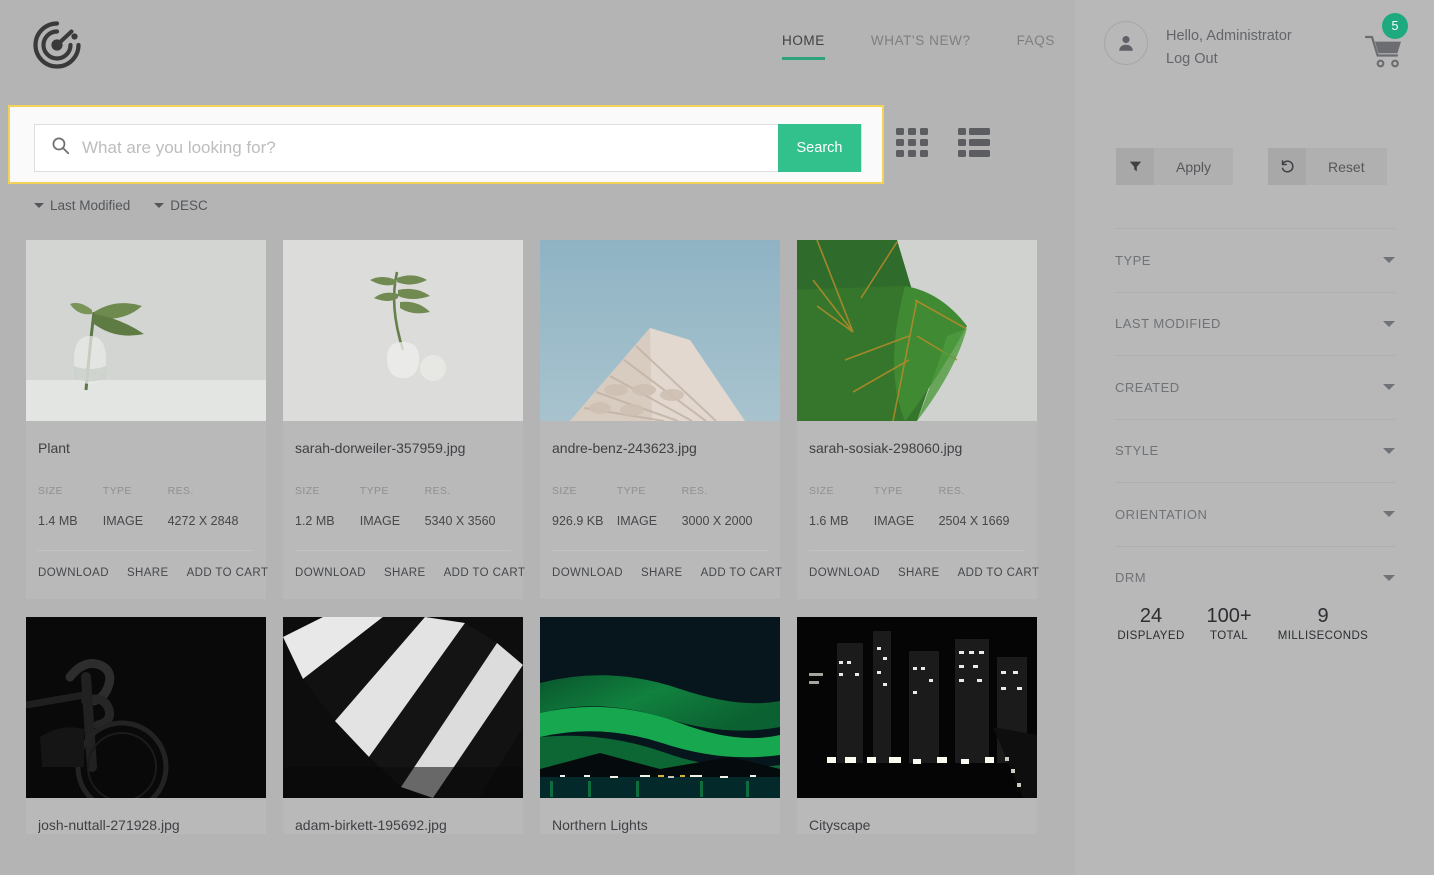 Image resolution: width=1434 pixels, height=875 pixels. I want to click on asset-meta: SIZE 1.6 MB TYPE IMAGE RES. 2504 X 1669, so click(917, 506).